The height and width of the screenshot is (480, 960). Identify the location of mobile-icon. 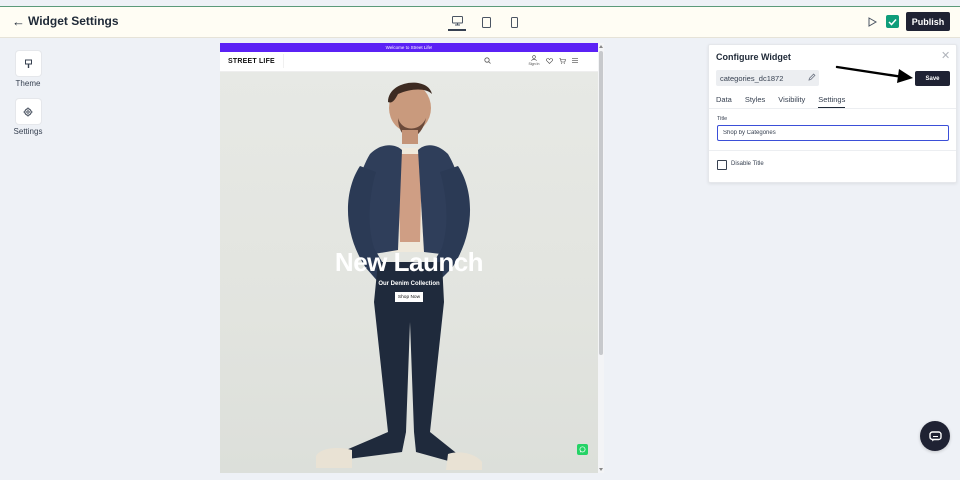
(514, 22).